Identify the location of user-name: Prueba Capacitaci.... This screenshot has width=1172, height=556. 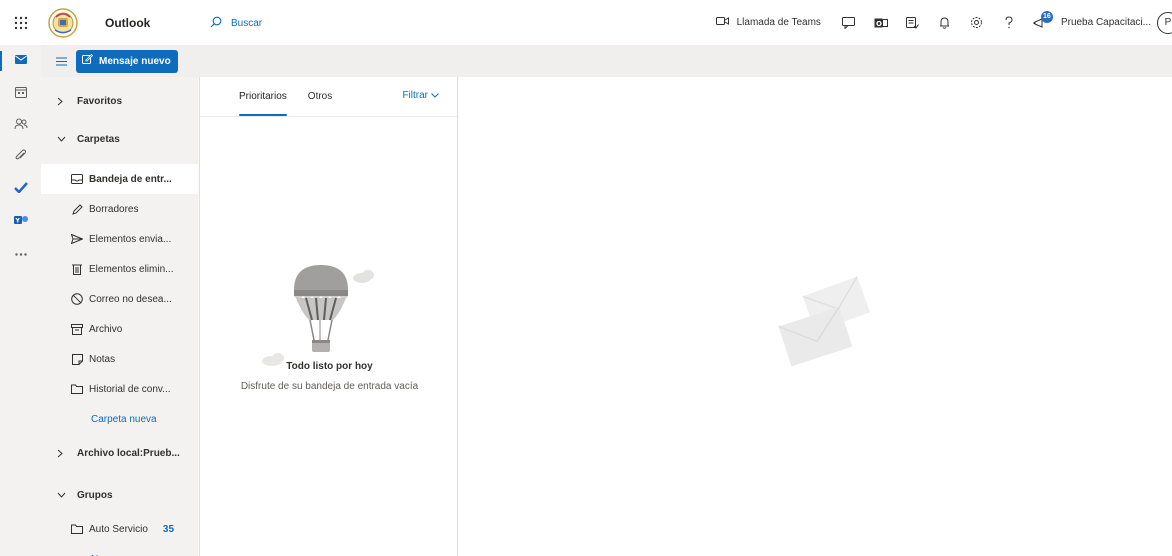
(1106, 22).